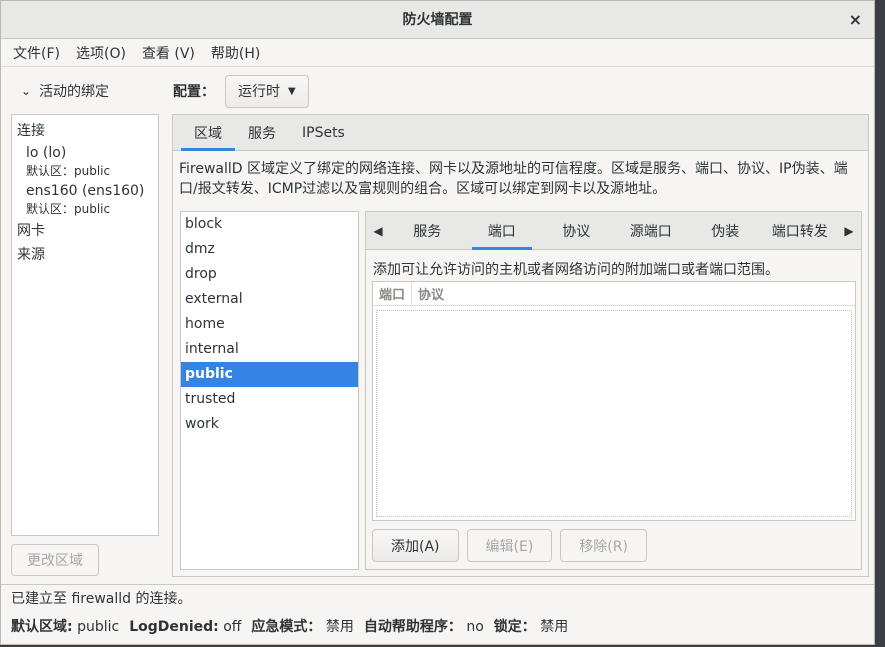  What do you see at coordinates (269, 299) in the screenshot?
I see `zone-item-external: external` at bounding box center [269, 299].